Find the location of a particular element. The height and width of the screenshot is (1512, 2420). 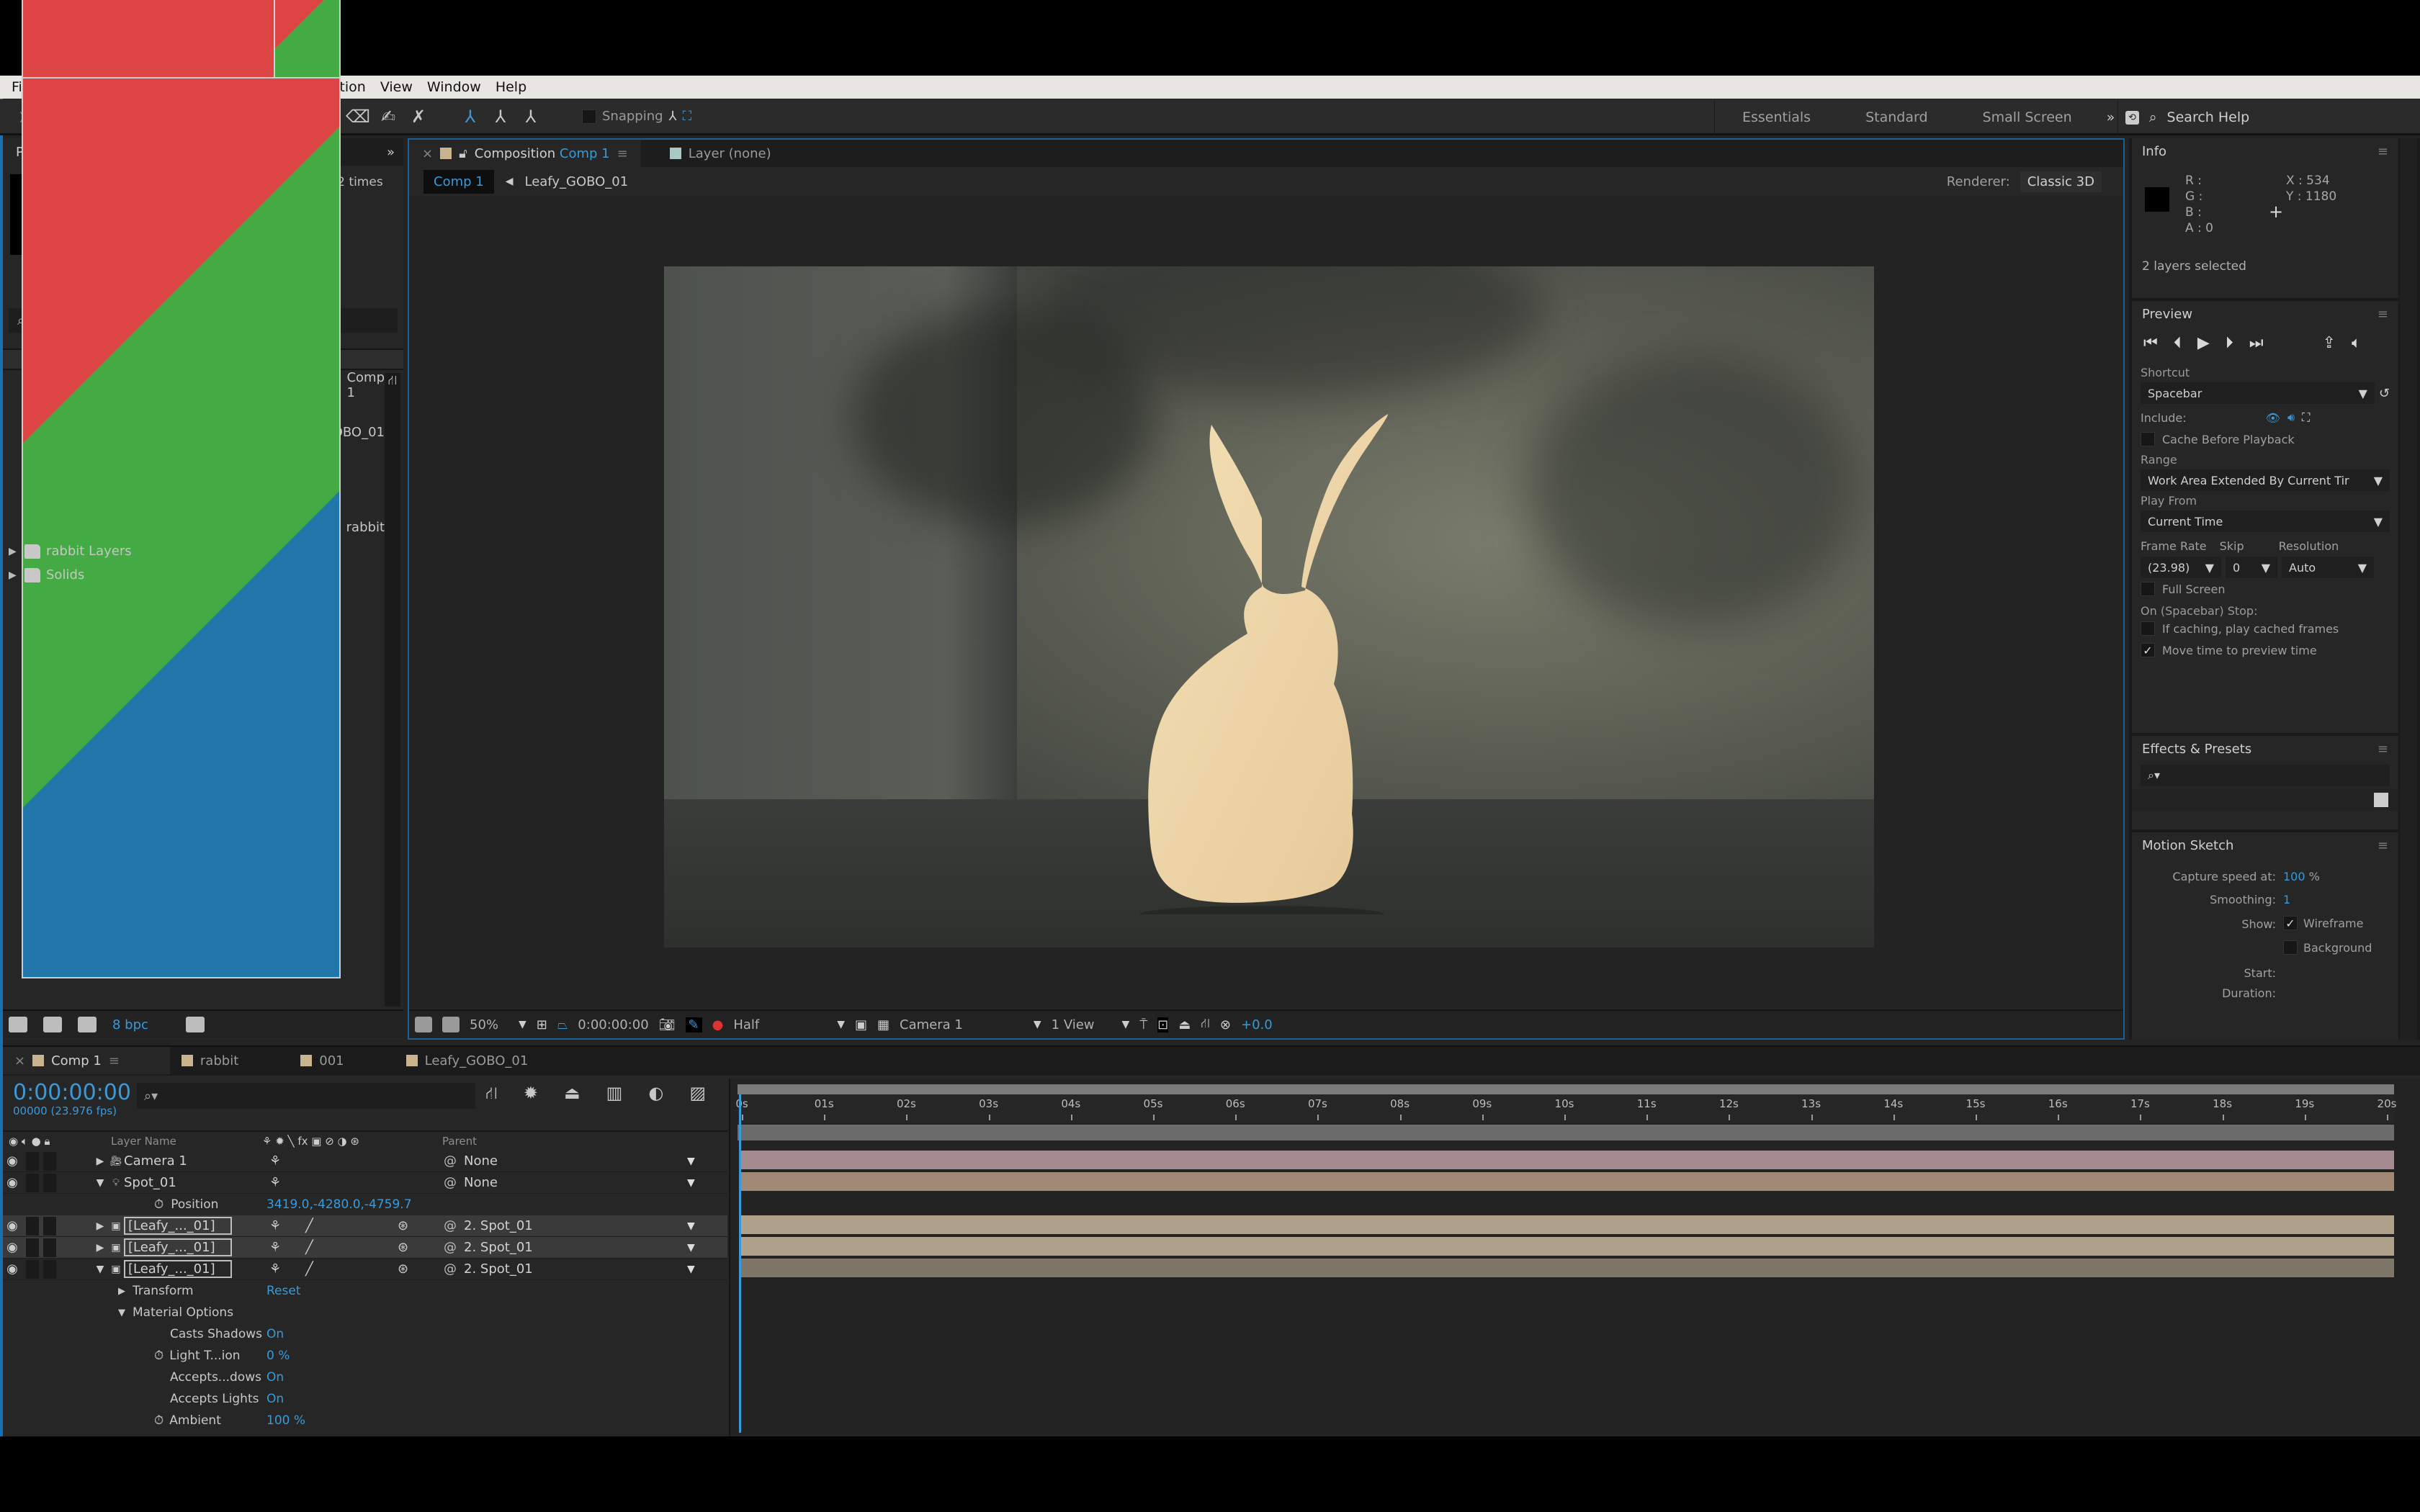

renderer-button: Classic 3D is located at coordinates (2061, 181).